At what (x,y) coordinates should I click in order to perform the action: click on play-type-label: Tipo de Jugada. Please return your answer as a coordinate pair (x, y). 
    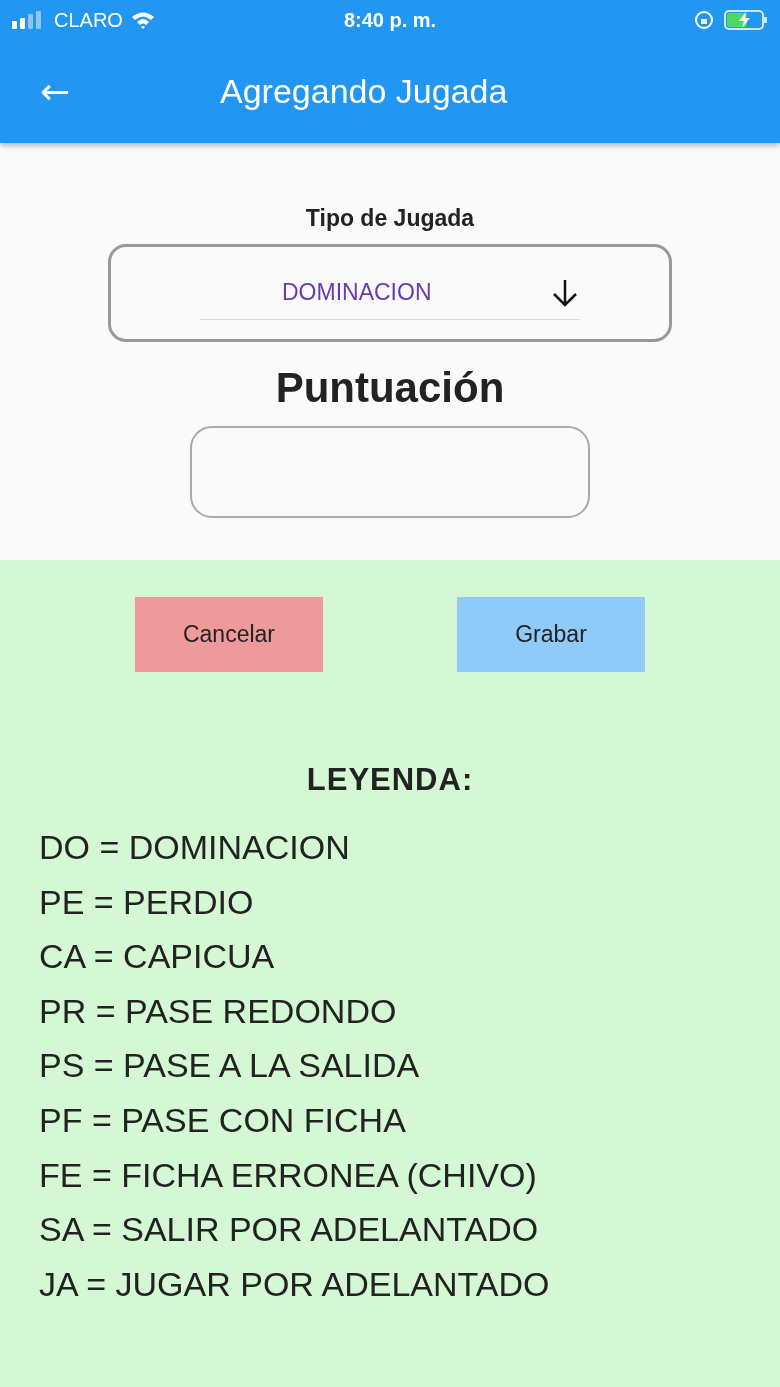
    Looking at the image, I should click on (390, 218).